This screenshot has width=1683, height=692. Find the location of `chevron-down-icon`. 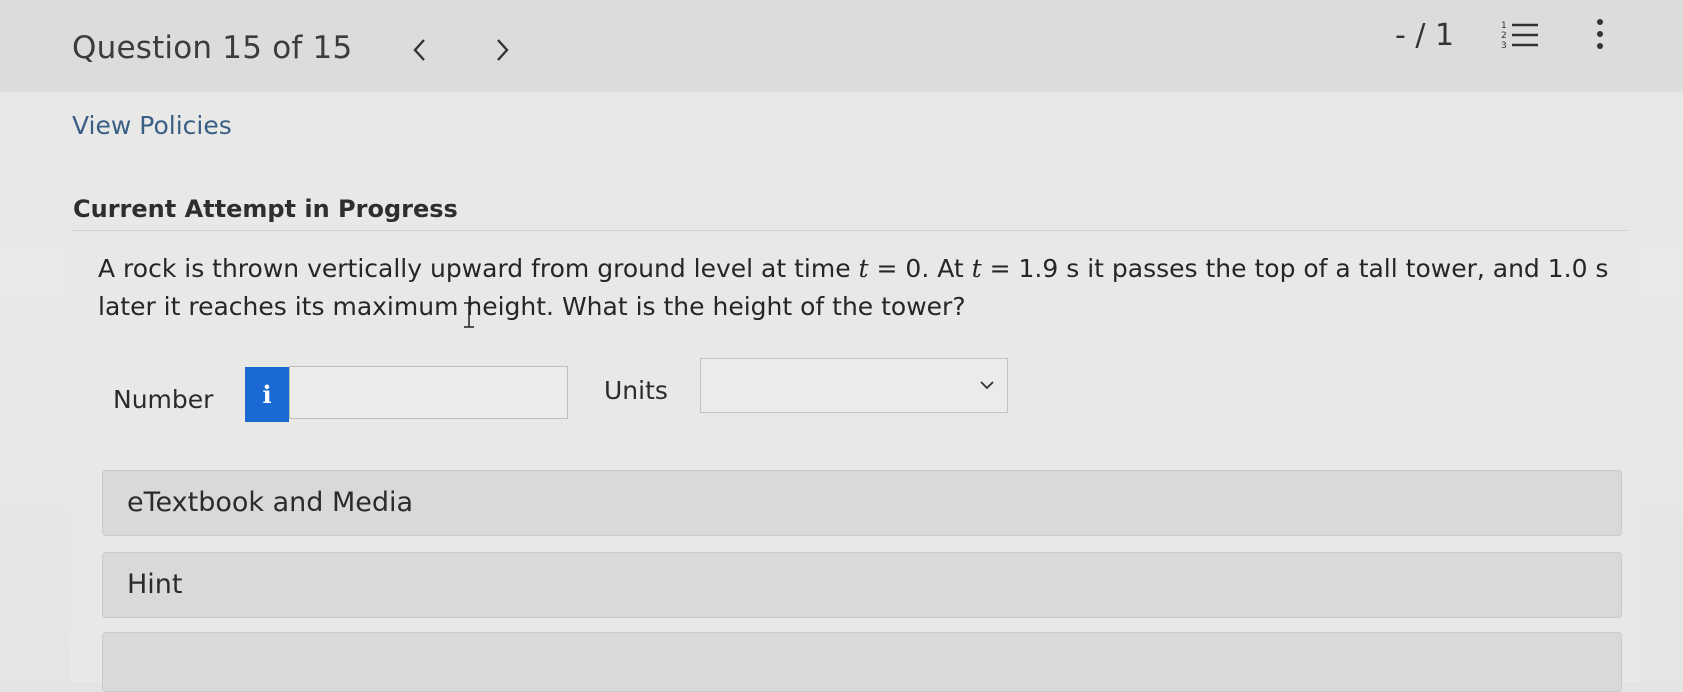

chevron-down-icon is located at coordinates (987, 385).